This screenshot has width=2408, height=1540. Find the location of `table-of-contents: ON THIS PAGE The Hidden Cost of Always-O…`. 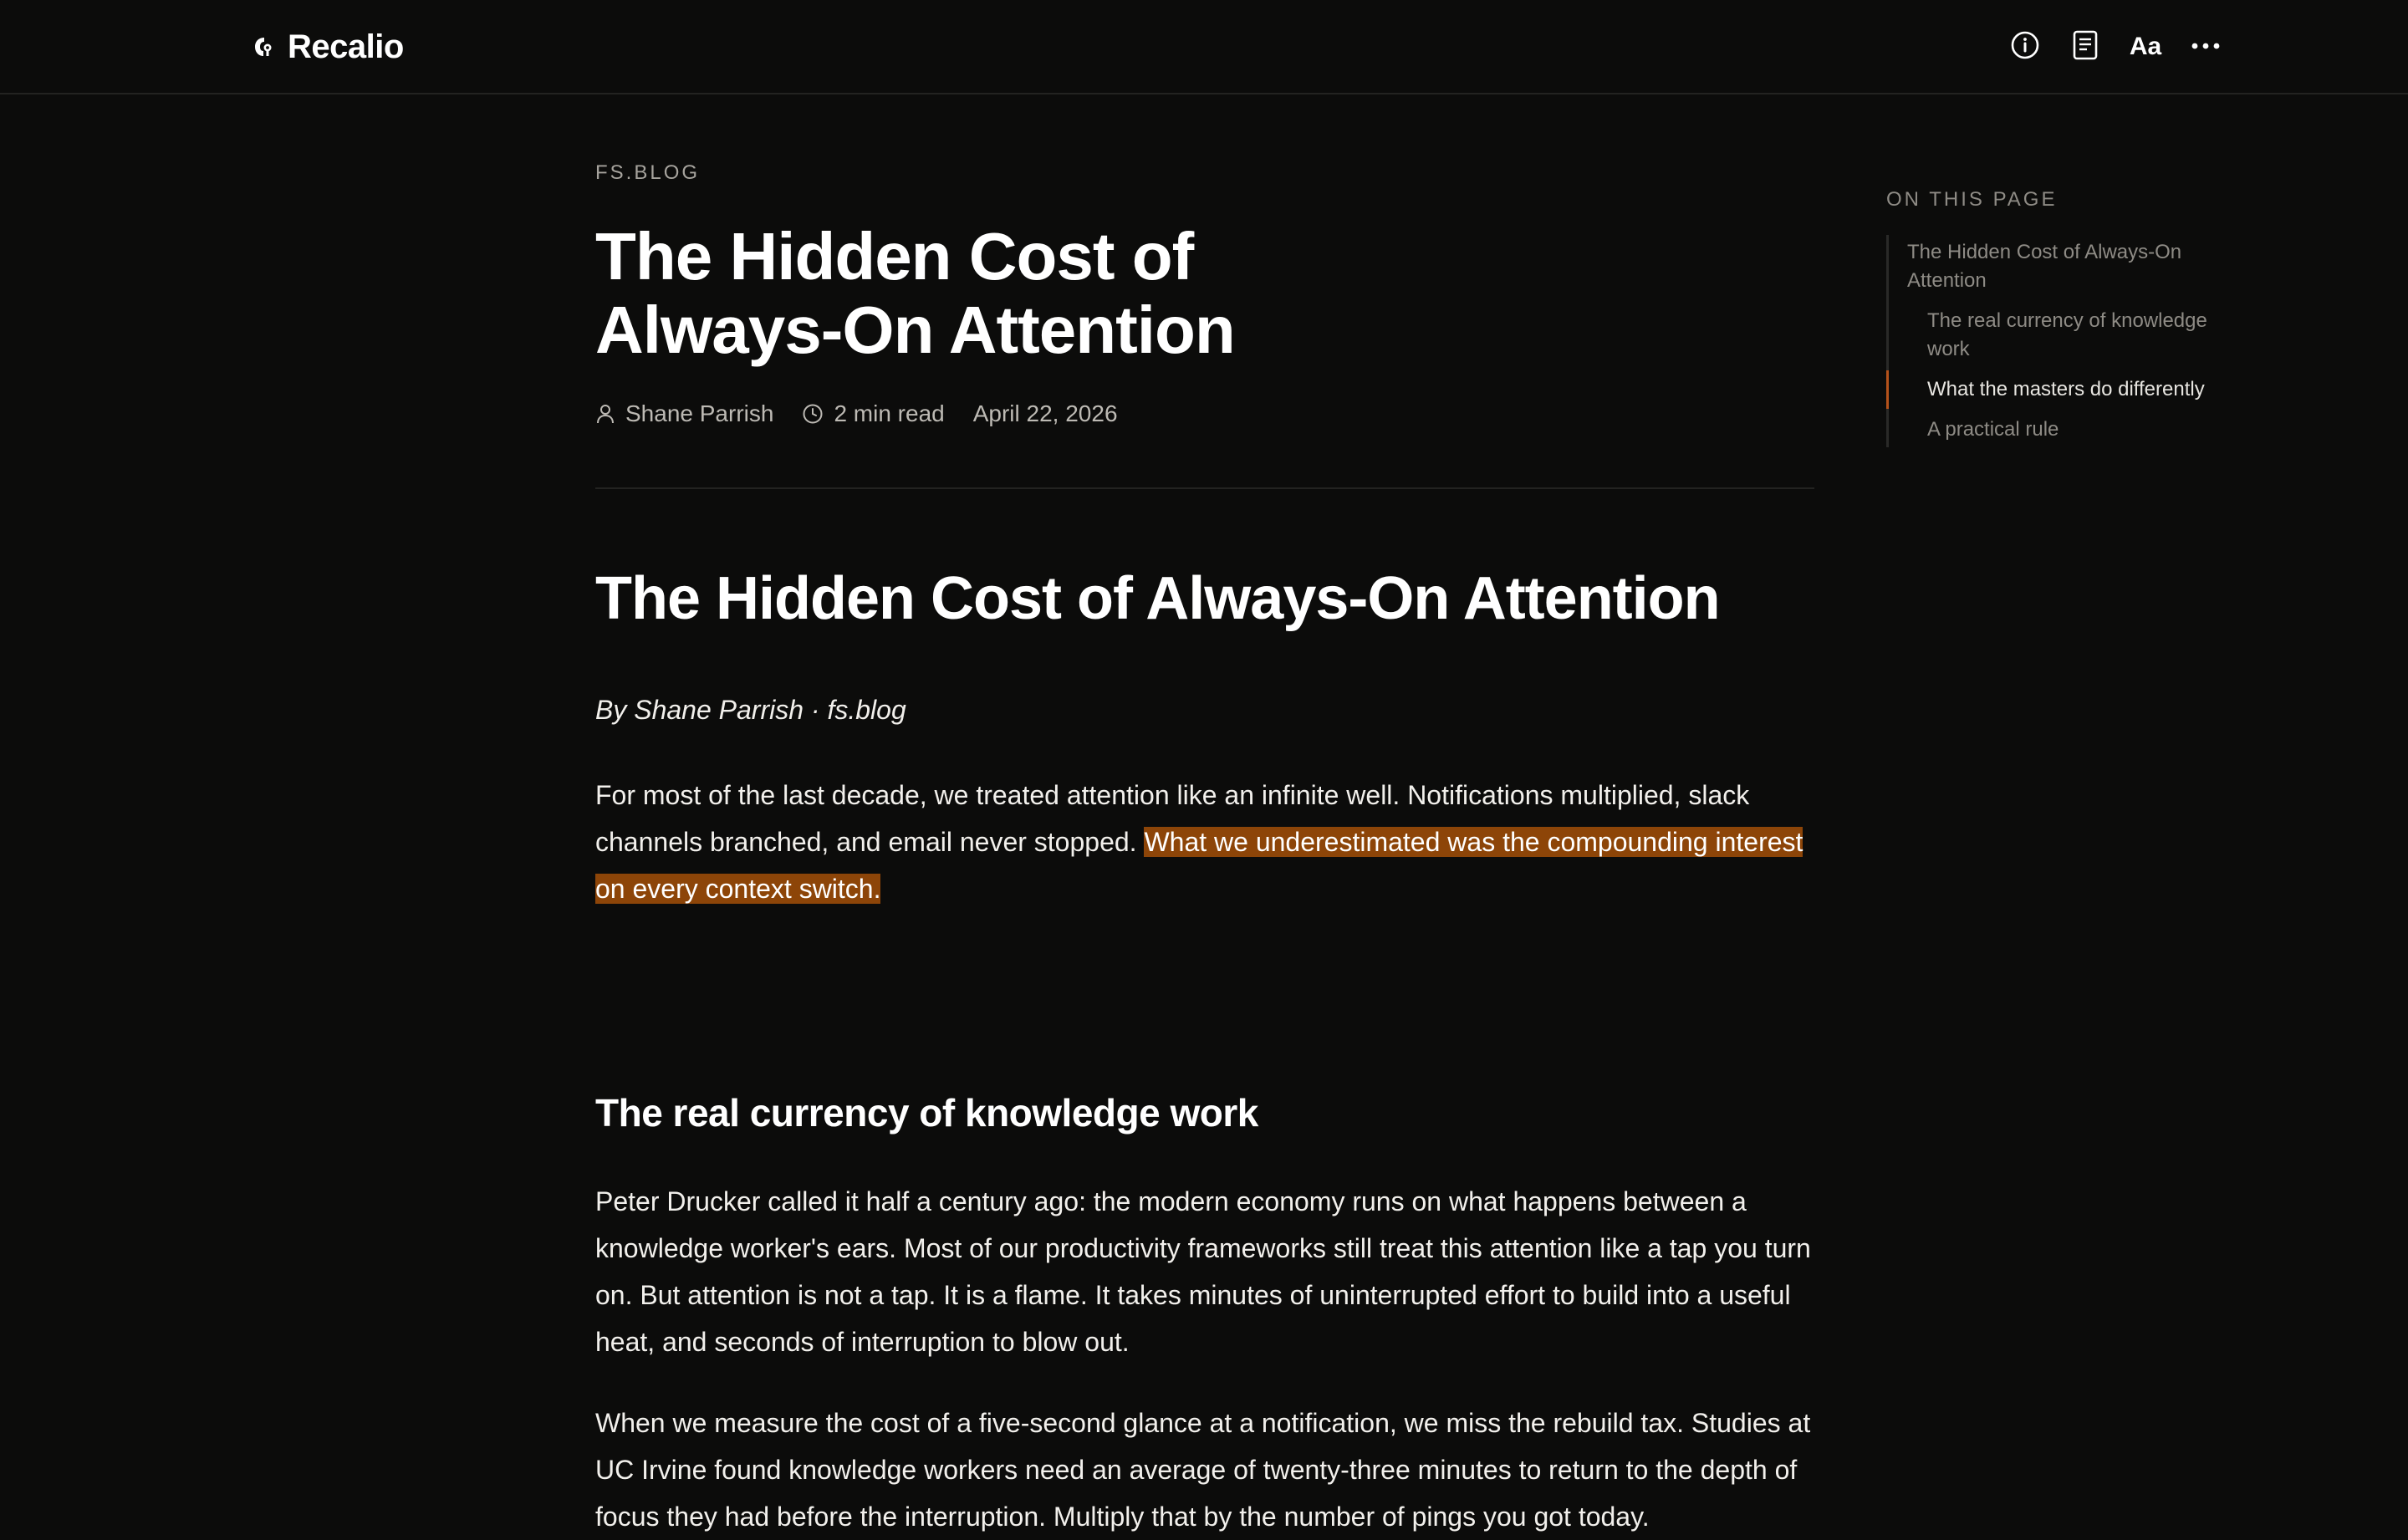

table-of-contents: ON THIS PAGE The Hidden Cost of Always-O… is located at coordinates (2066, 317).